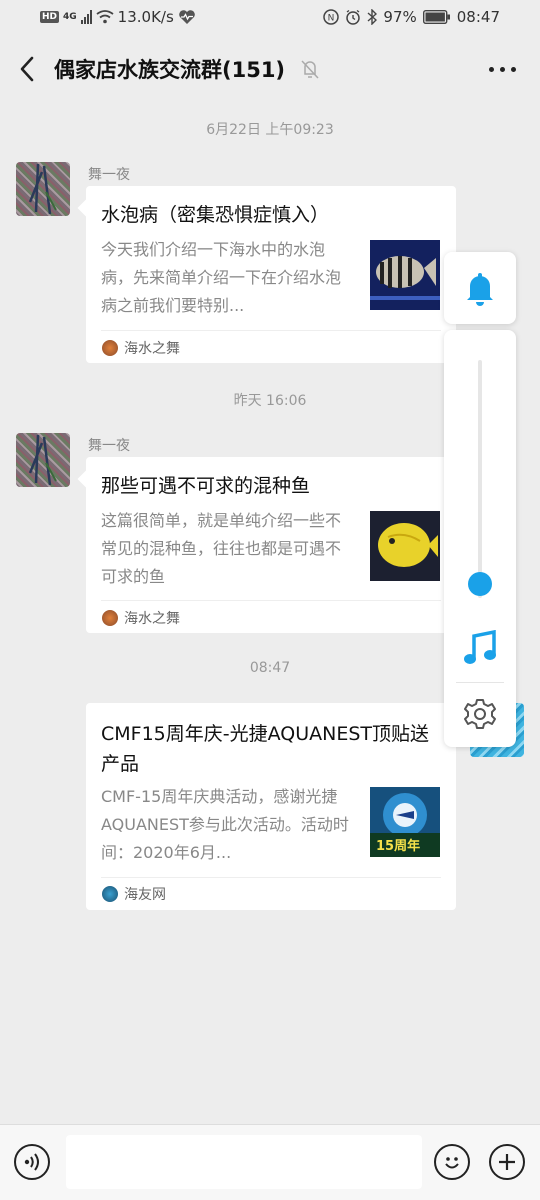 Image resolution: width=540 pixels, height=1200 pixels. I want to click on volume-panel, so click(480, 538).